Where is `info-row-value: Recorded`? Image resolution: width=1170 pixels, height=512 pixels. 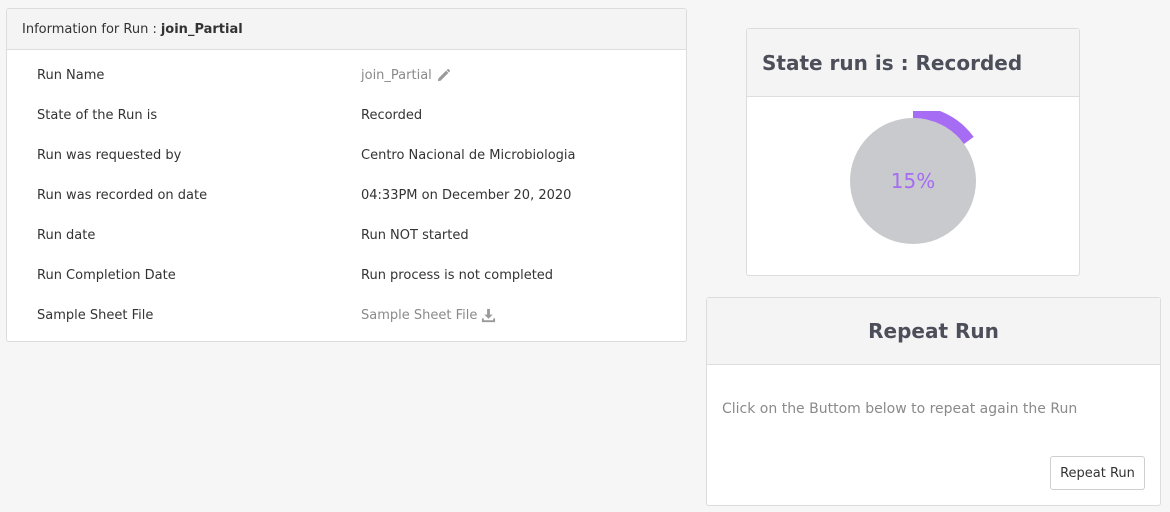 info-row-value: Recorded is located at coordinates (392, 115).